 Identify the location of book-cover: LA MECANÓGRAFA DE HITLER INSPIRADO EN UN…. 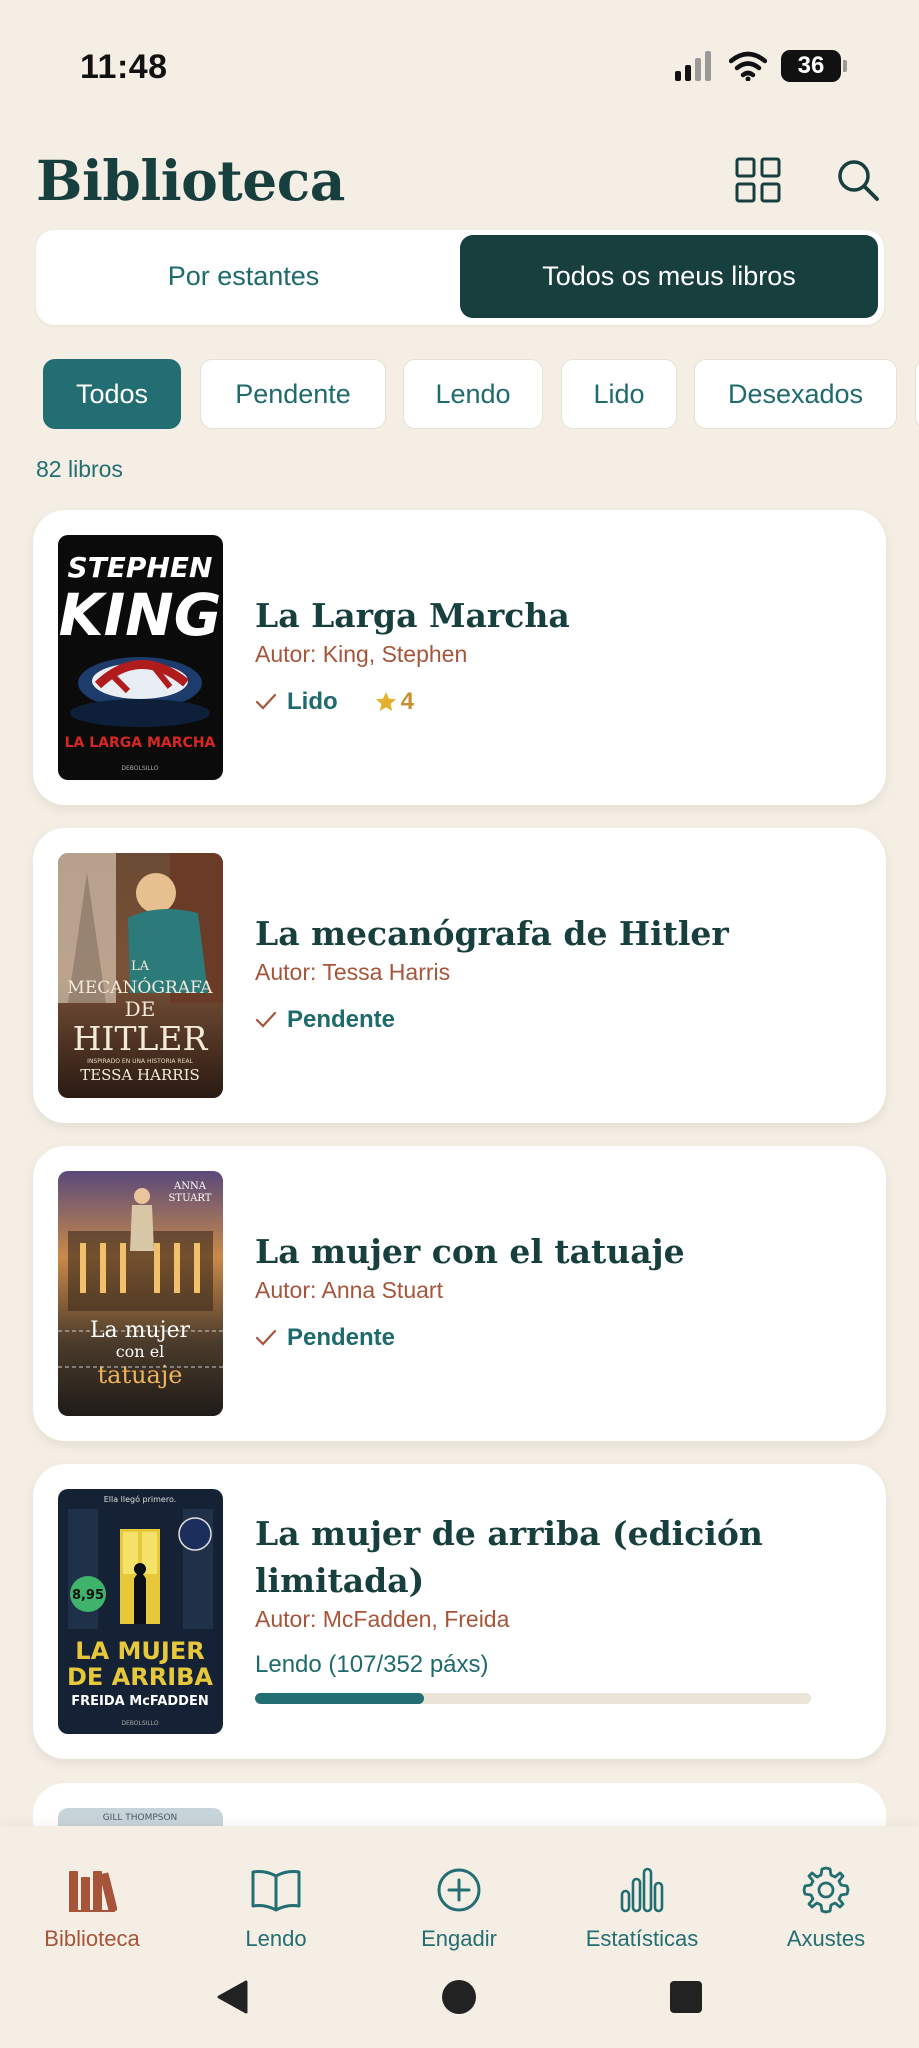
(140, 975).